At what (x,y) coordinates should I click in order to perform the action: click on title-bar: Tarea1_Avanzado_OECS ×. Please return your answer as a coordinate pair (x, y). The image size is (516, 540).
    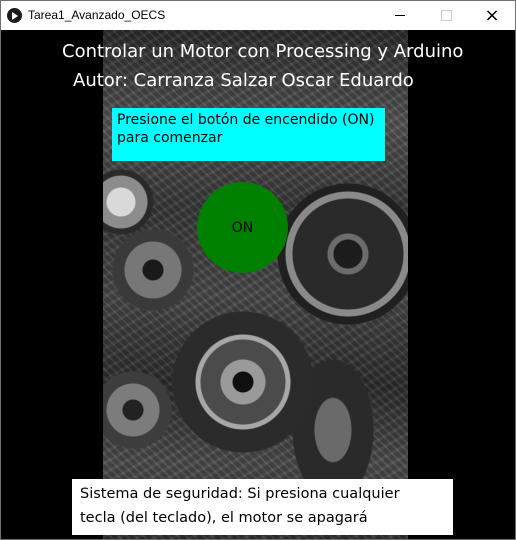
    Looking at the image, I should click on (258, 15).